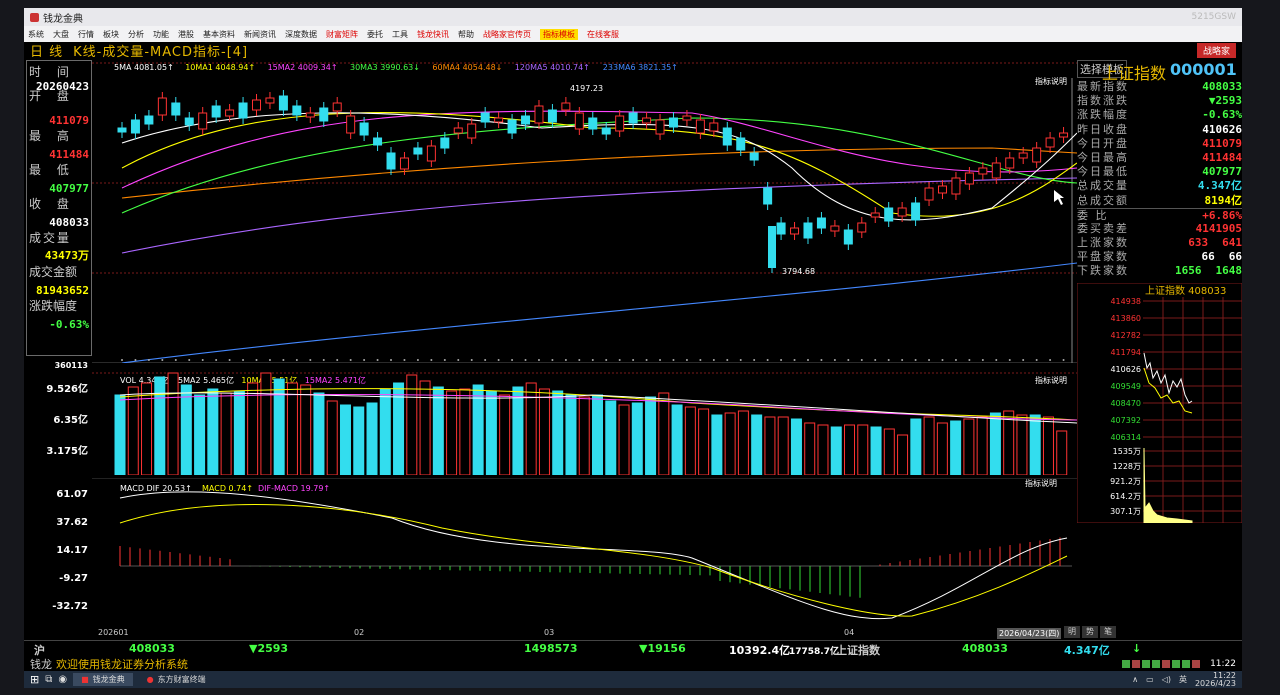 This screenshot has width=1280, height=695. I want to click on task-view-icon: ⧉, so click(48, 679).